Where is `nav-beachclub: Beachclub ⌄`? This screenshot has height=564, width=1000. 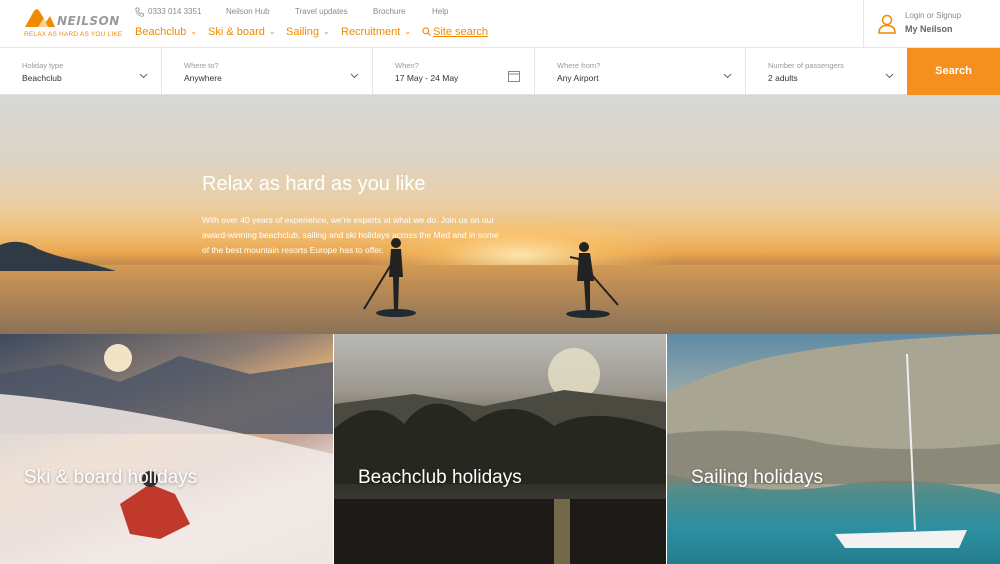 nav-beachclub: Beachclub ⌄ is located at coordinates (166, 32).